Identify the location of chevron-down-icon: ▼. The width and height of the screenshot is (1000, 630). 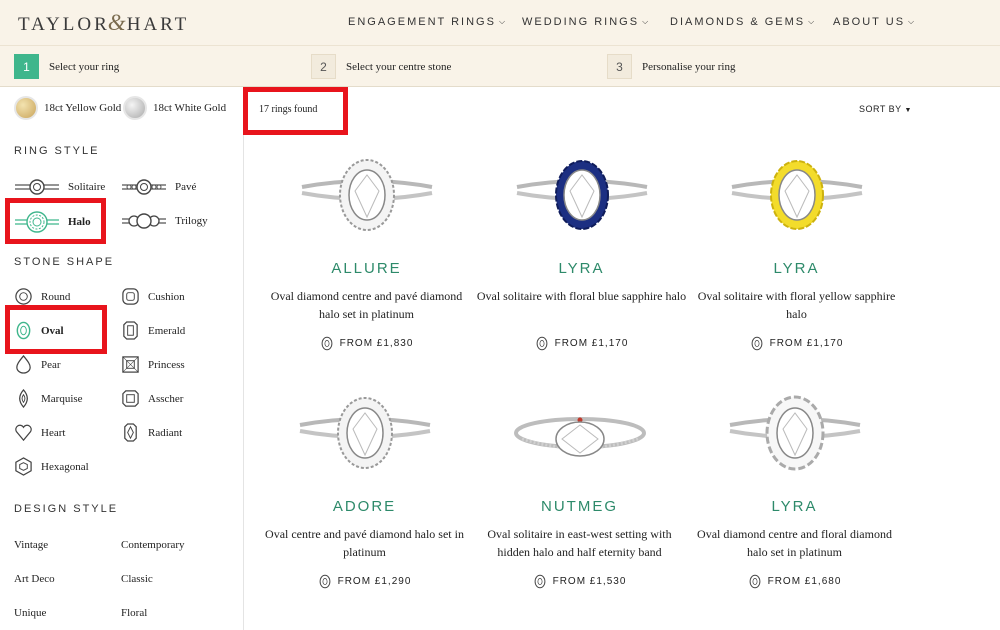
(908, 110).